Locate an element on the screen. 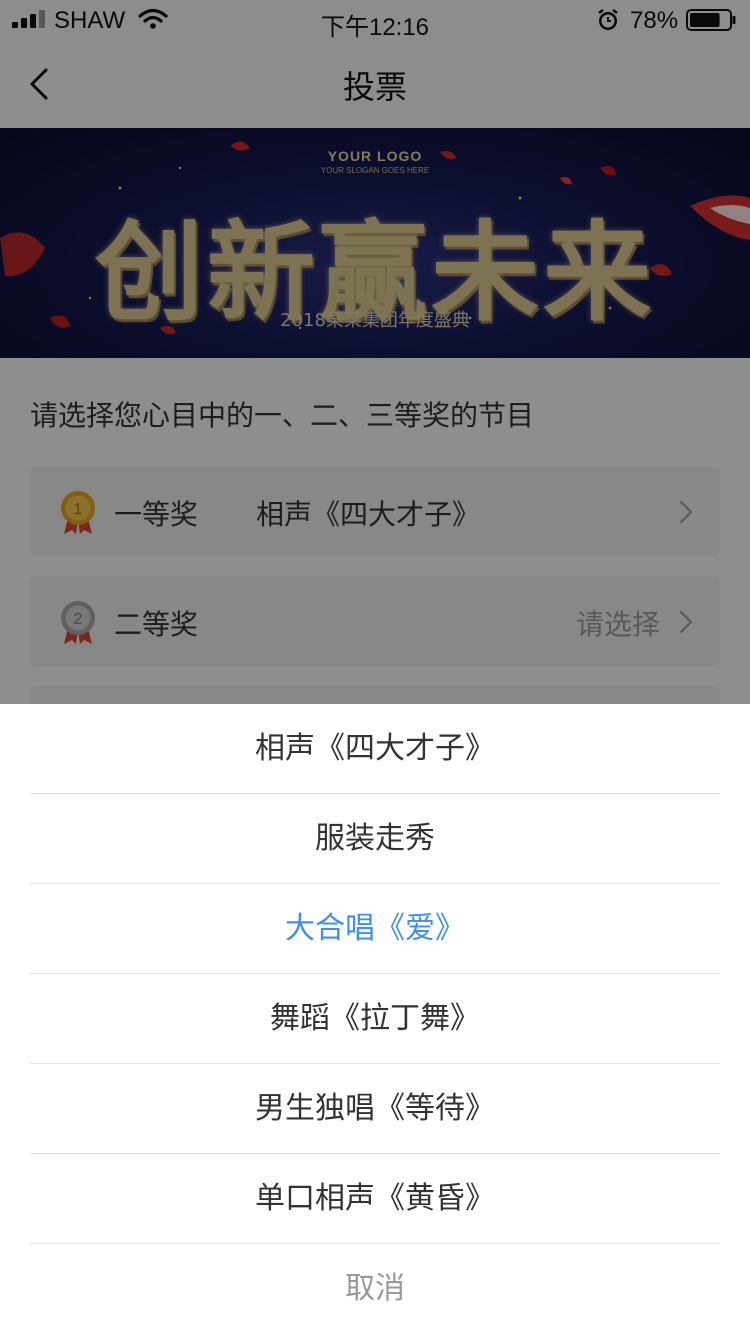 The width and height of the screenshot is (750, 1334). cancel-button: 取消 is located at coordinates (375, 1289).